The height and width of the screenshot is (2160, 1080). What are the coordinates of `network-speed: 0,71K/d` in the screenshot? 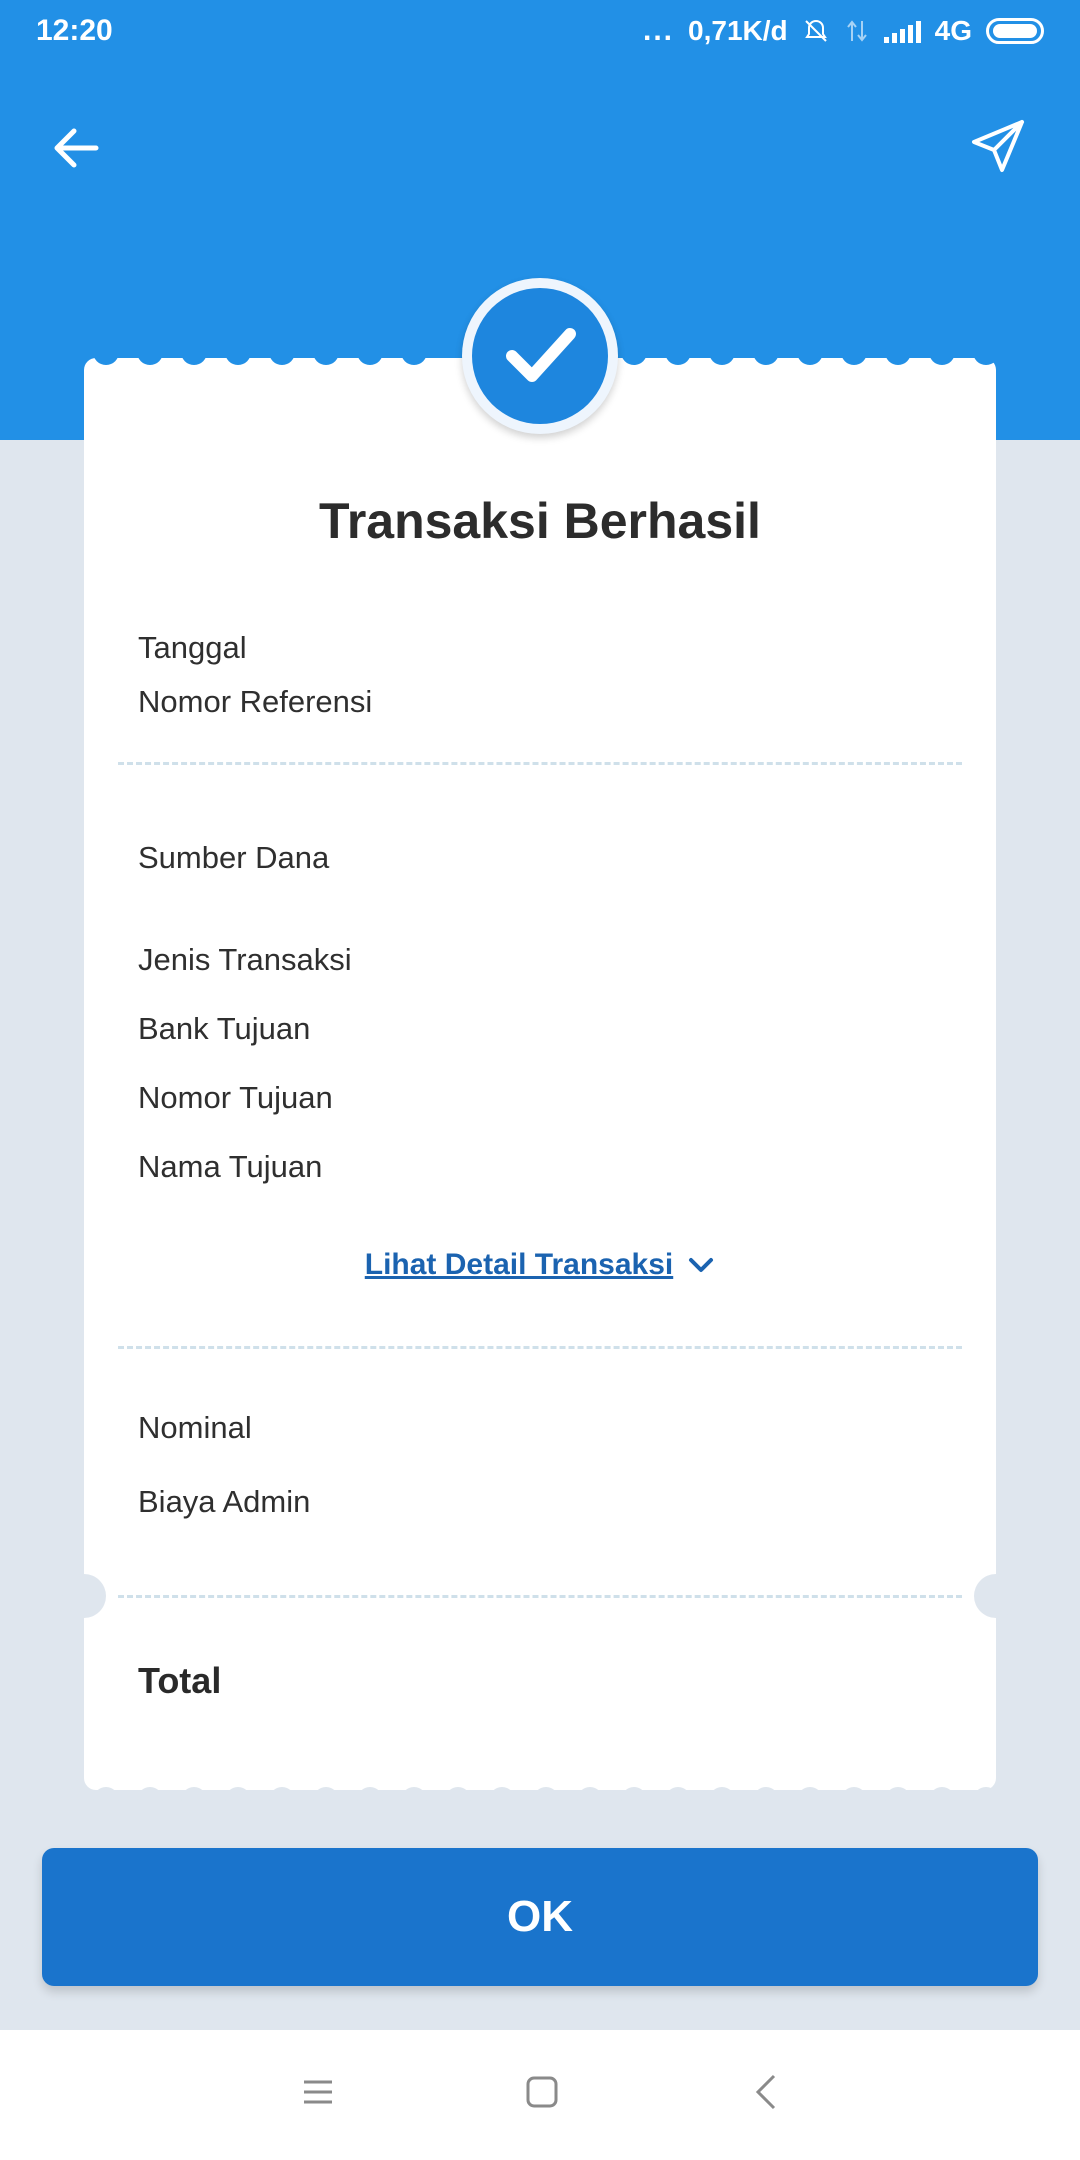 It's located at (738, 30).